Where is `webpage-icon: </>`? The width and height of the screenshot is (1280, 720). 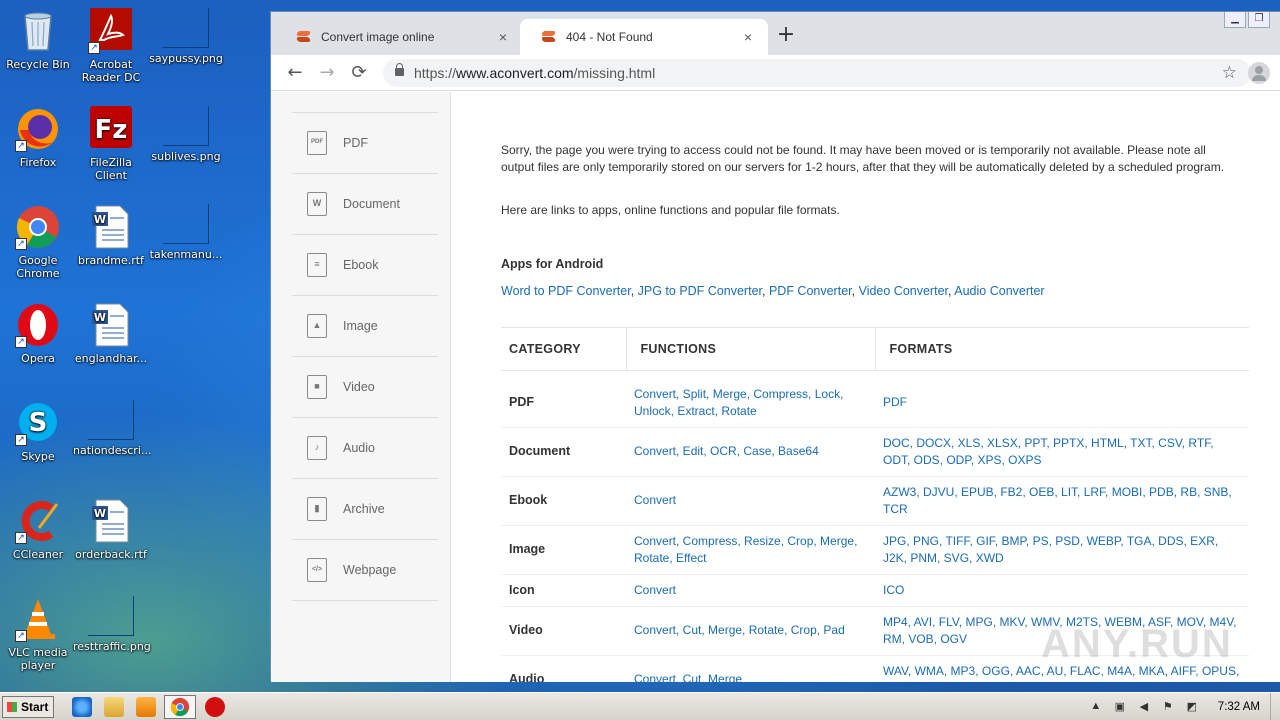 webpage-icon: </> is located at coordinates (317, 570).